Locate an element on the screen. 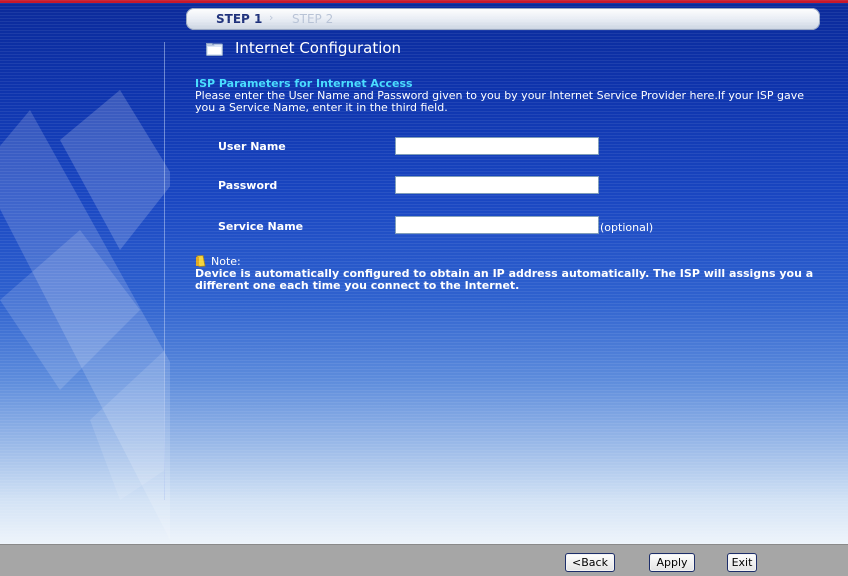  optional-hint: (optional) is located at coordinates (627, 227).